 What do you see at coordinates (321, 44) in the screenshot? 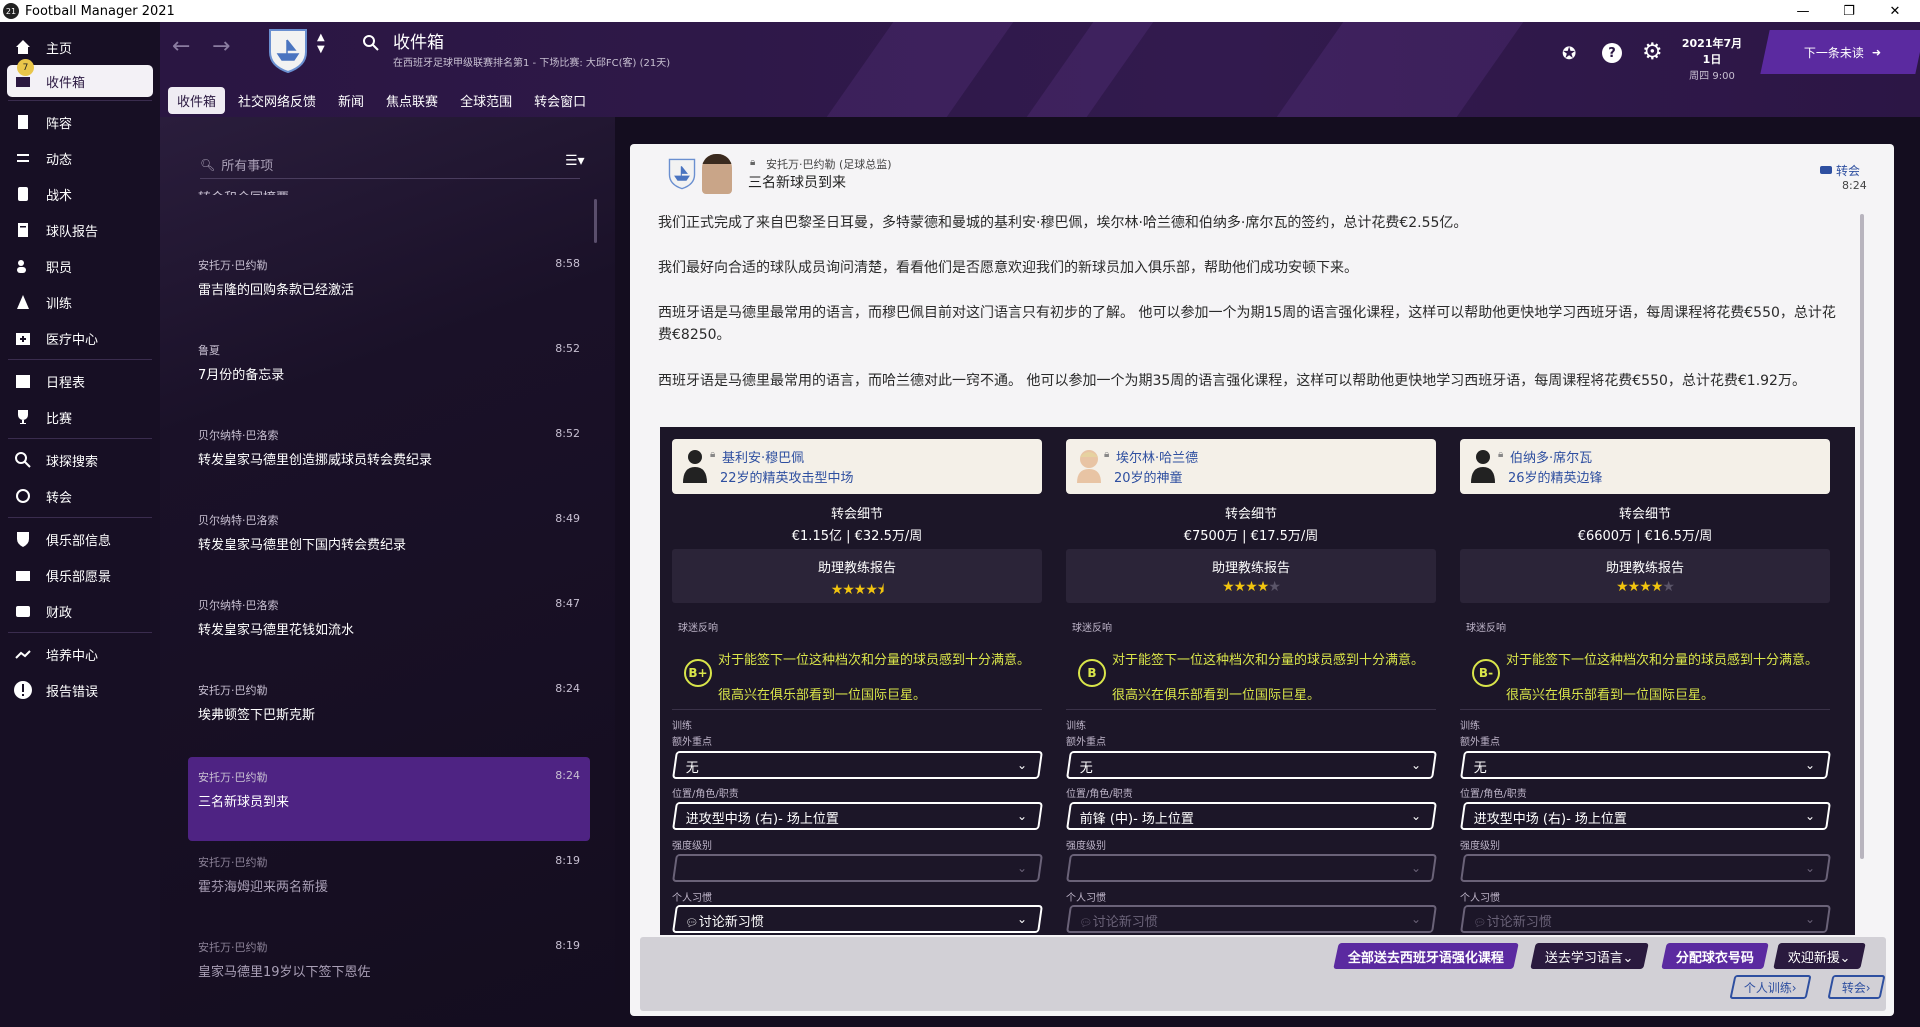
I see `club-switch-icon: ▲ ▼` at bounding box center [321, 44].